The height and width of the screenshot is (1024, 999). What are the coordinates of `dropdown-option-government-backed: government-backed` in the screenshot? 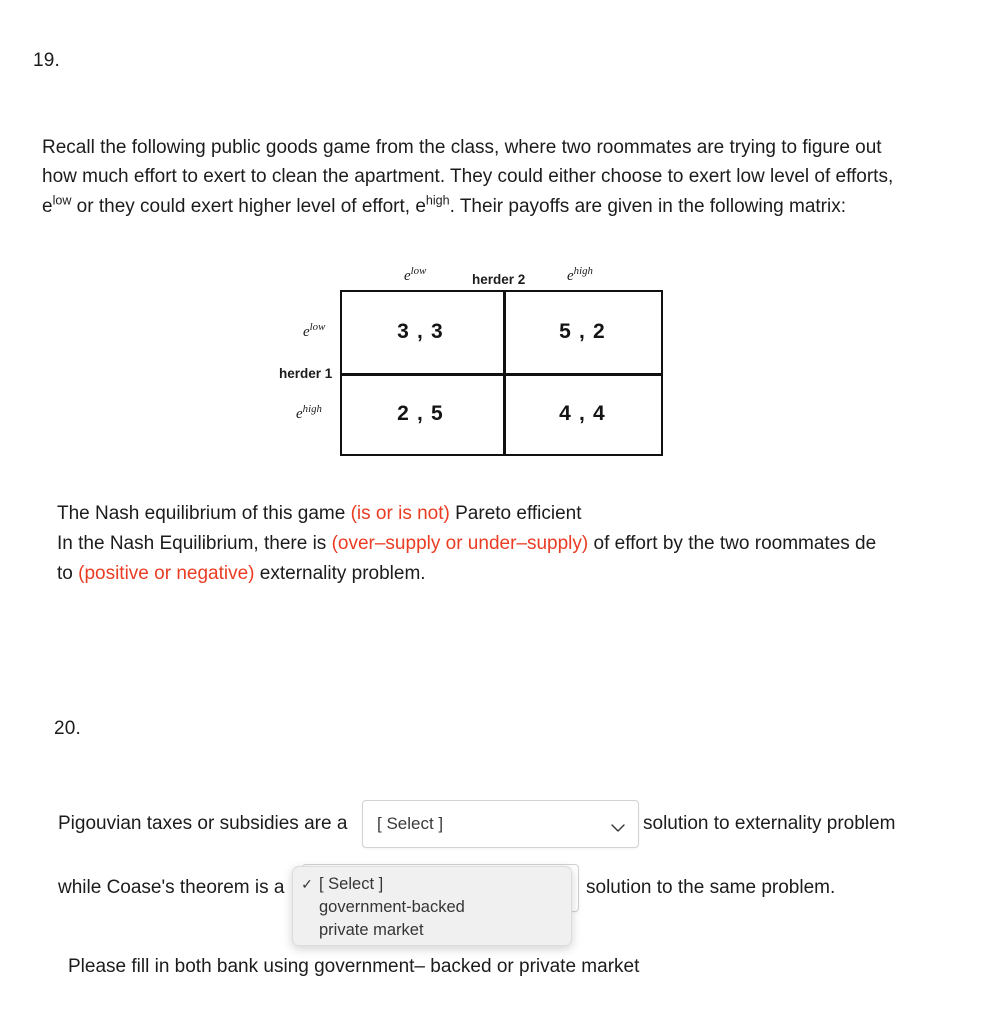 It's located at (432, 907).